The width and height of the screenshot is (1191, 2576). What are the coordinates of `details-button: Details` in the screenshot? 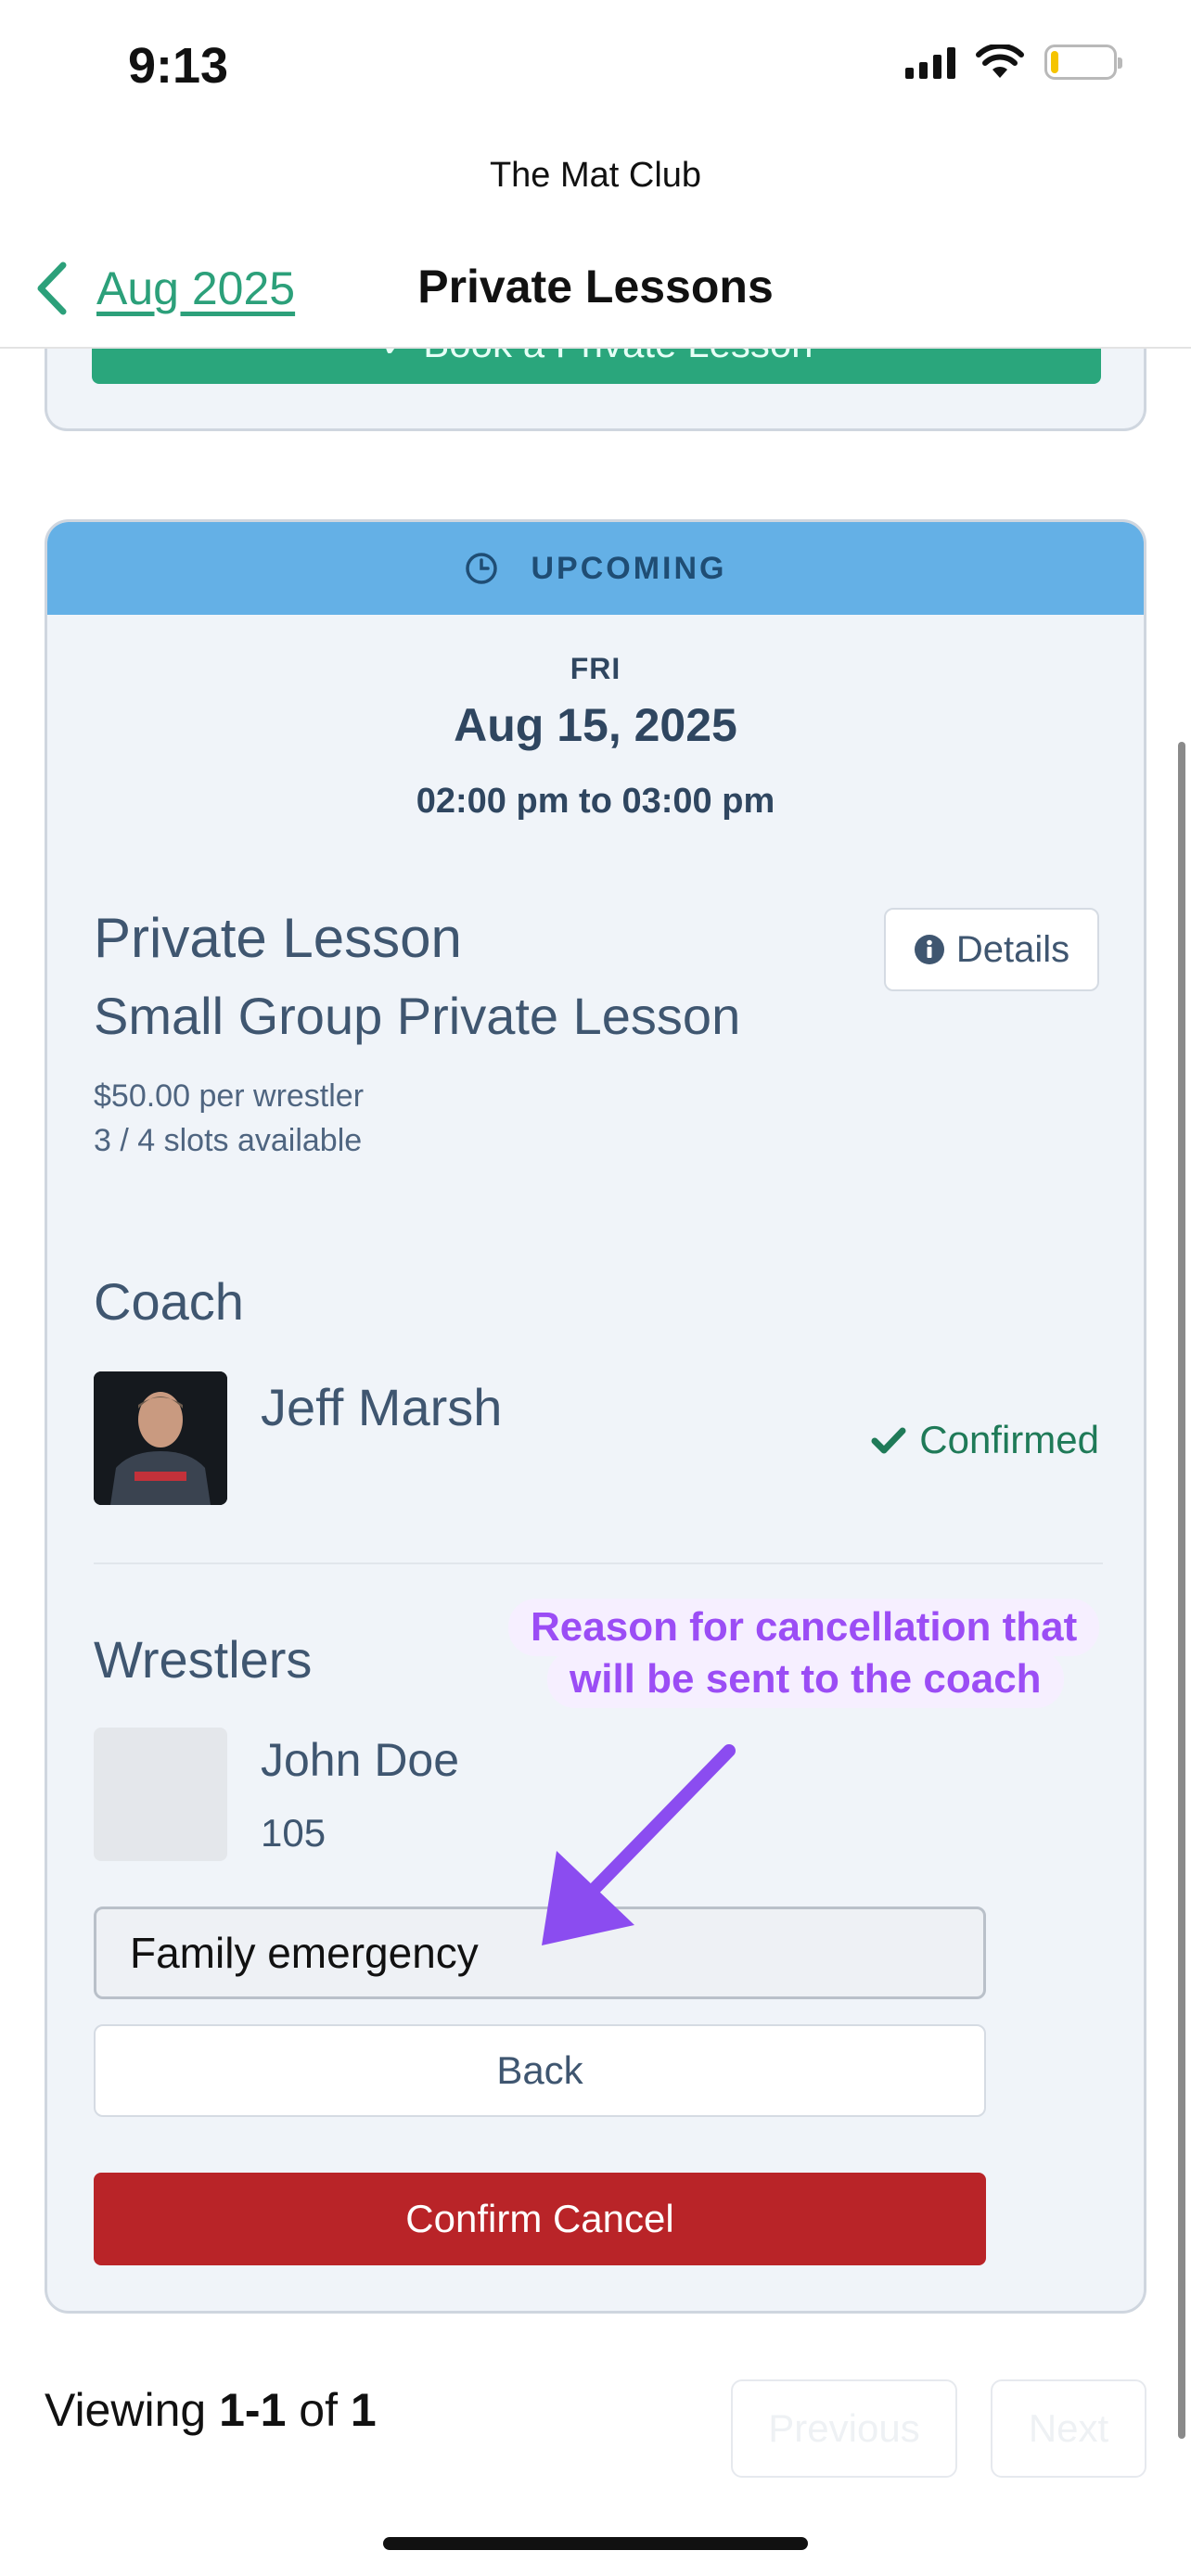 It's located at (992, 950).